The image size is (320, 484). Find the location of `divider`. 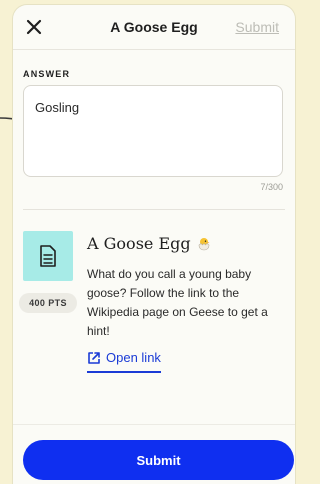

divider is located at coordinates (154, 209).